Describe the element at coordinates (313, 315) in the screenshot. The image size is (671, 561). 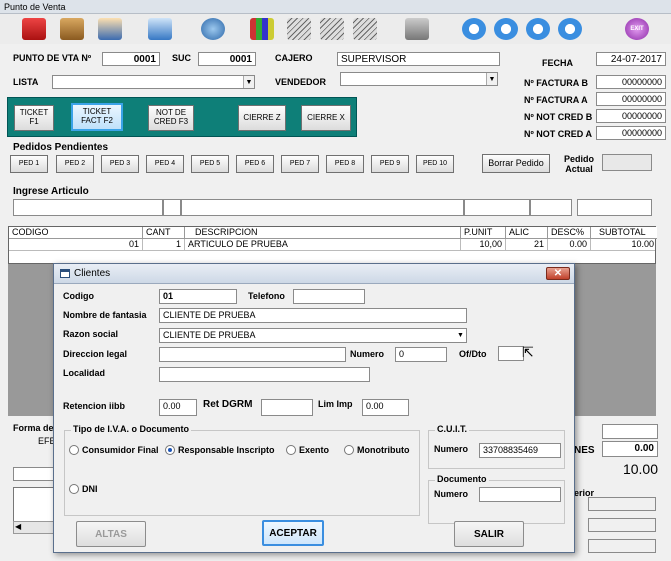
I see `fantasia-input: CLIENTE DE PRUEBA` at that location.